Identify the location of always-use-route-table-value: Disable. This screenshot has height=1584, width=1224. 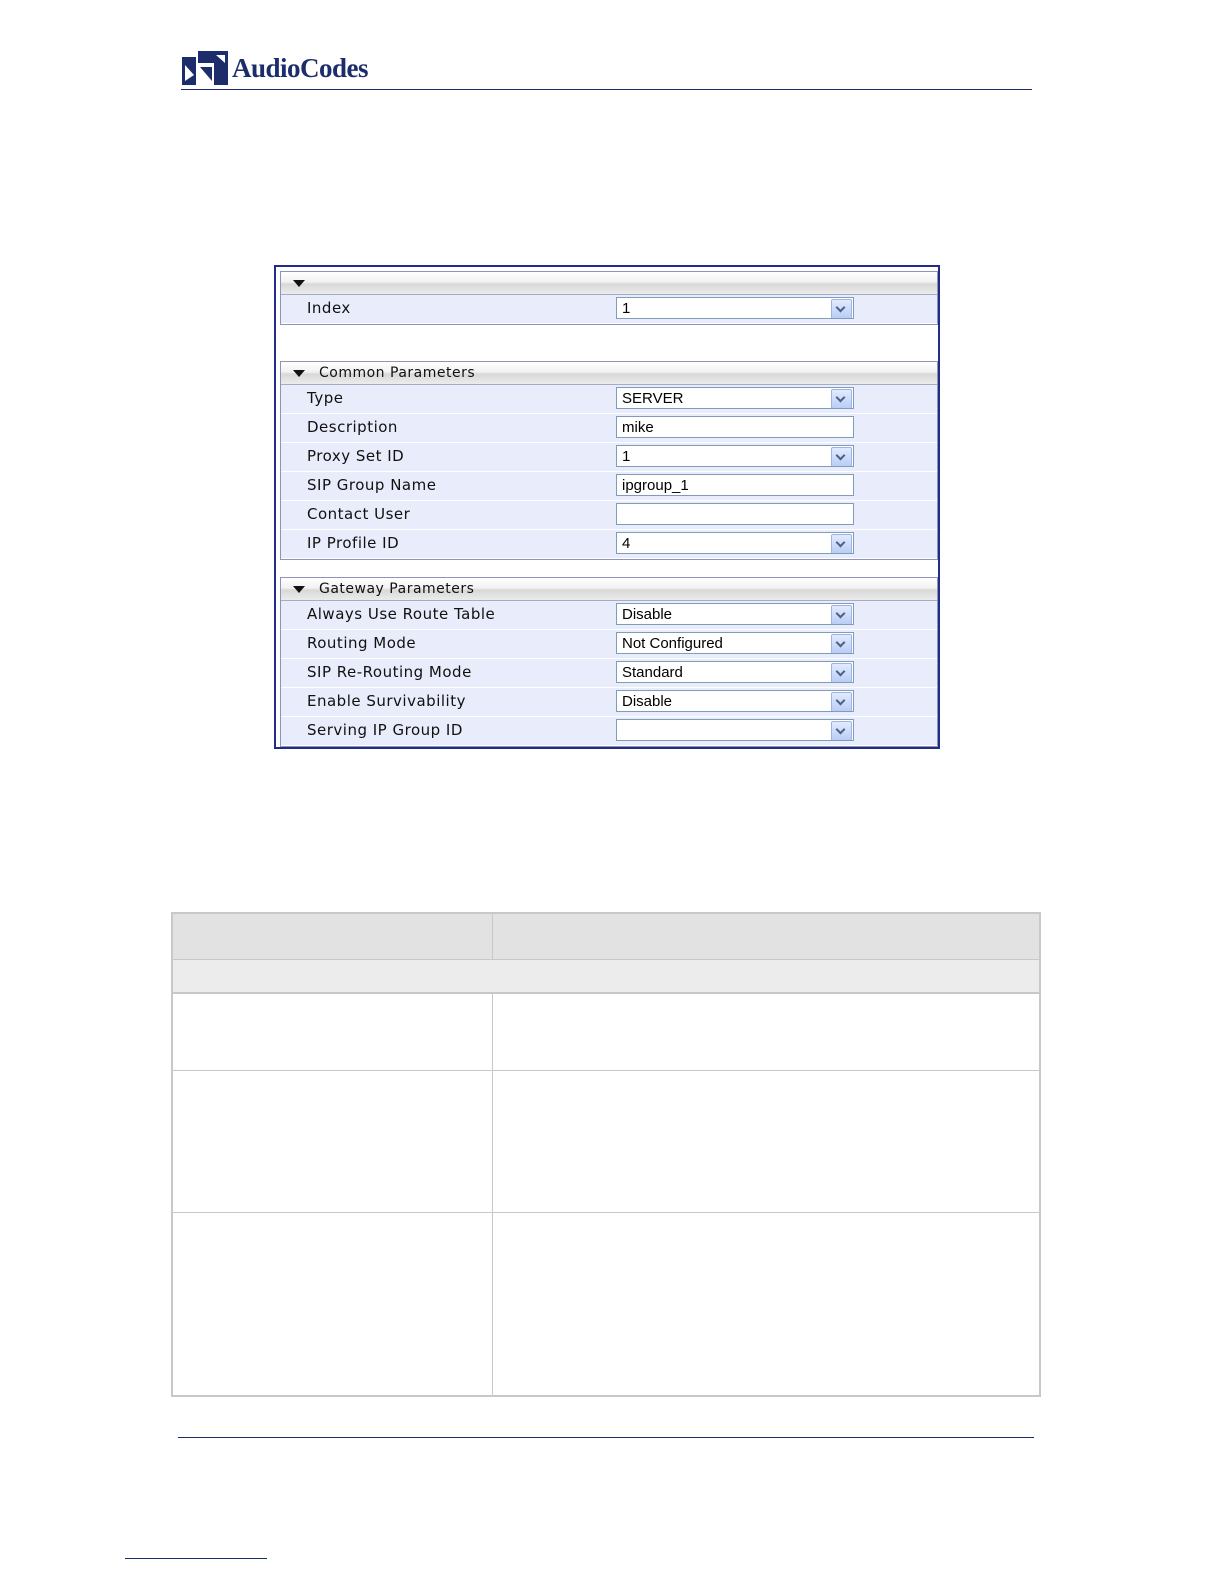
(647, 614).